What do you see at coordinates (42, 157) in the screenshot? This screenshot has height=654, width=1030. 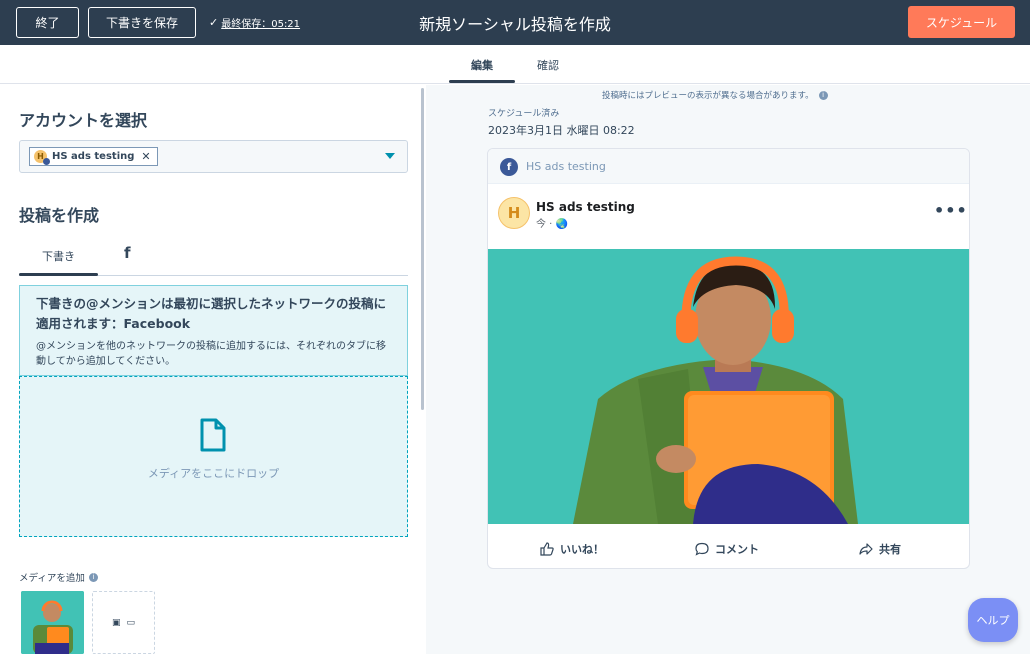 I see `account-avatar-icon: H` at bounding box center [42, 157].